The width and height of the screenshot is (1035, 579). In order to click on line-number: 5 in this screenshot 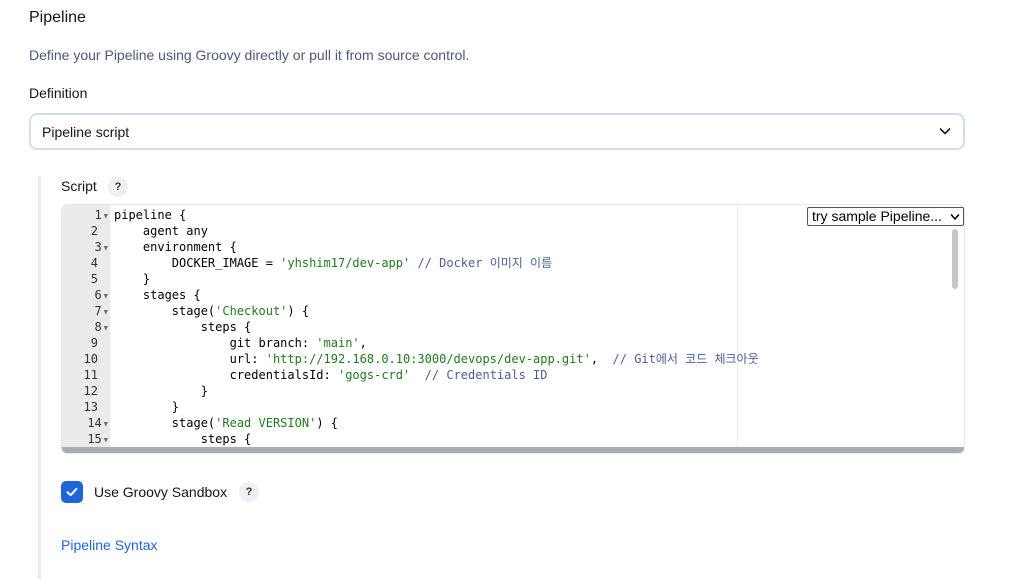, I will do `click(80, 279)`.